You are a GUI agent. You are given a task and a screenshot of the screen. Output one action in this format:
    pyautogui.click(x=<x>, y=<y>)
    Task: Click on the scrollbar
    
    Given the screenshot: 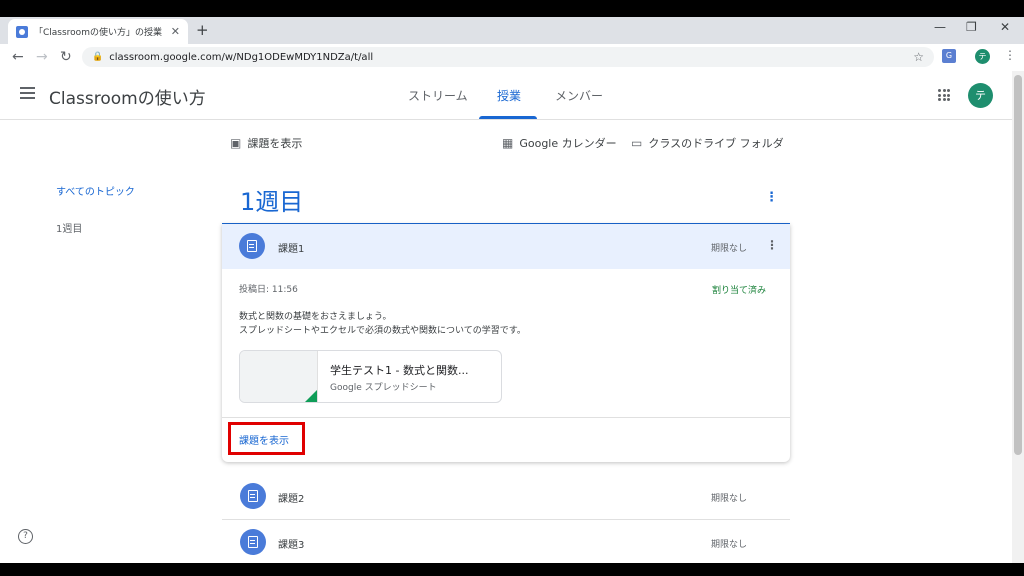 What is the action you would take?
    pyautogui.click(x=1018, y=317)
    